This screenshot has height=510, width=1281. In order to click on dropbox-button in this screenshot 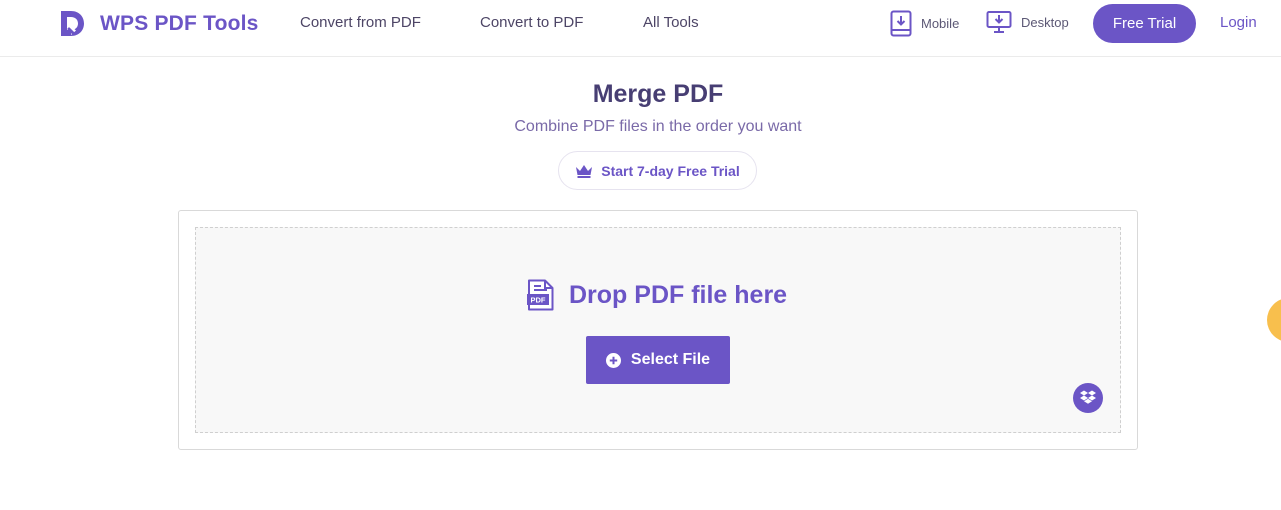, I will do `click(1088, 398)`.